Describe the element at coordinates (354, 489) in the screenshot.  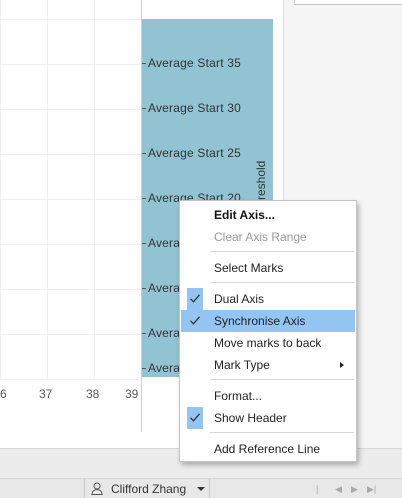
I see `next-page-icon: ▶` at that location.